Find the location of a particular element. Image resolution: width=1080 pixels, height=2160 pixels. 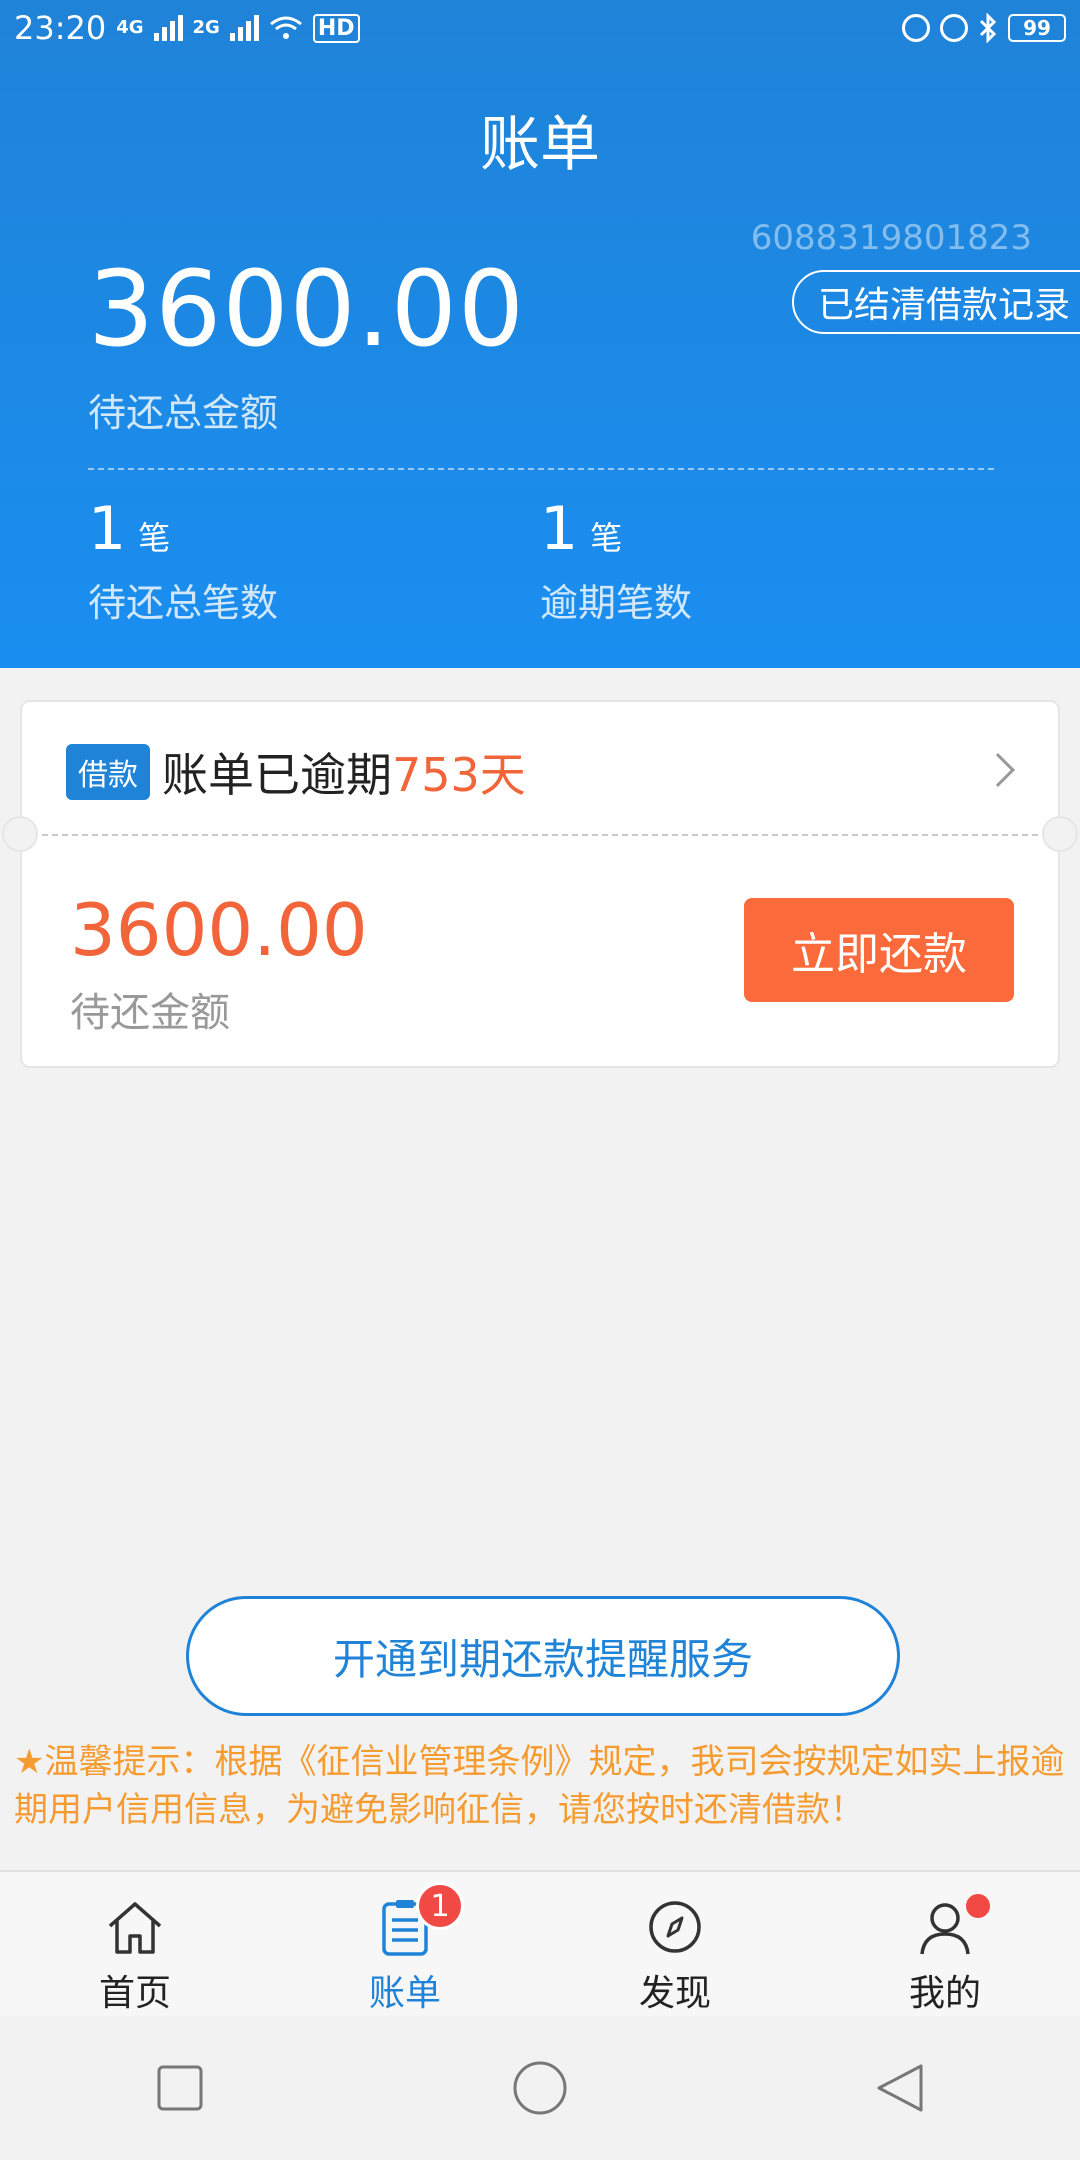

home-button is located at coordinates (540, 2088).